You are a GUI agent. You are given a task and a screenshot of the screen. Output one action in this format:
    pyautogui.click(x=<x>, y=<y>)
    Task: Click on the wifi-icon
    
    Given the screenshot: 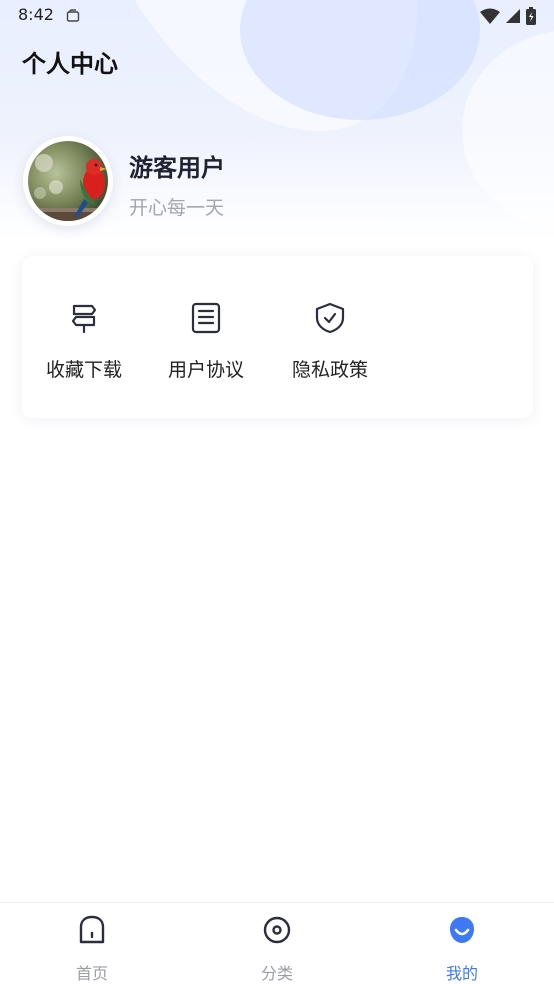 What is the action you would take?
    pyautogui.click(x=490, y=16)
    